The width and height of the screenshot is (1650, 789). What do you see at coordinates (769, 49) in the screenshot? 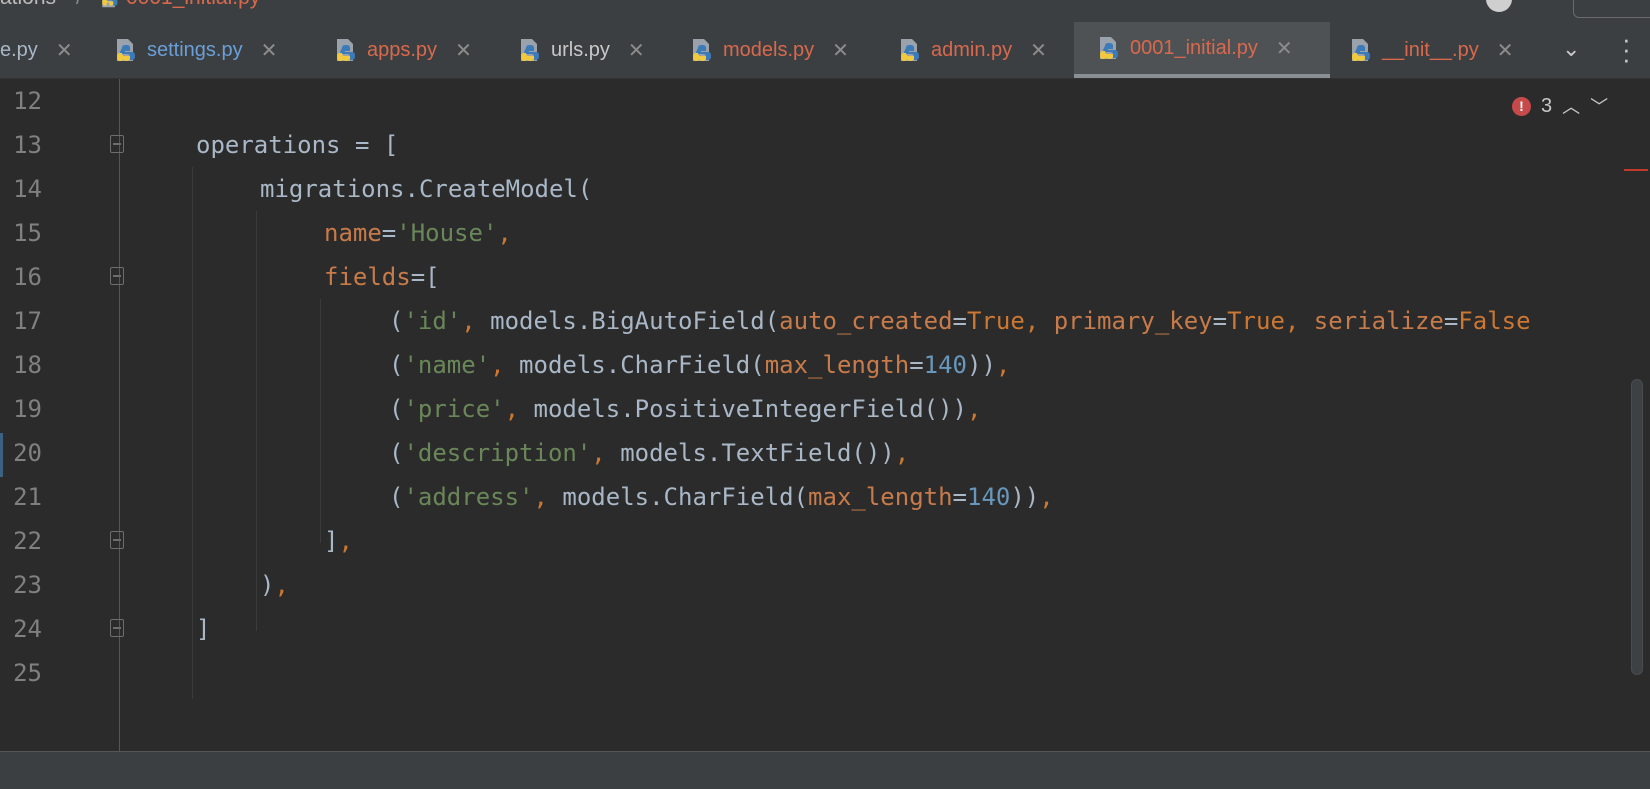
I see `tab-label: models.py` at bounding box center [769, 49].